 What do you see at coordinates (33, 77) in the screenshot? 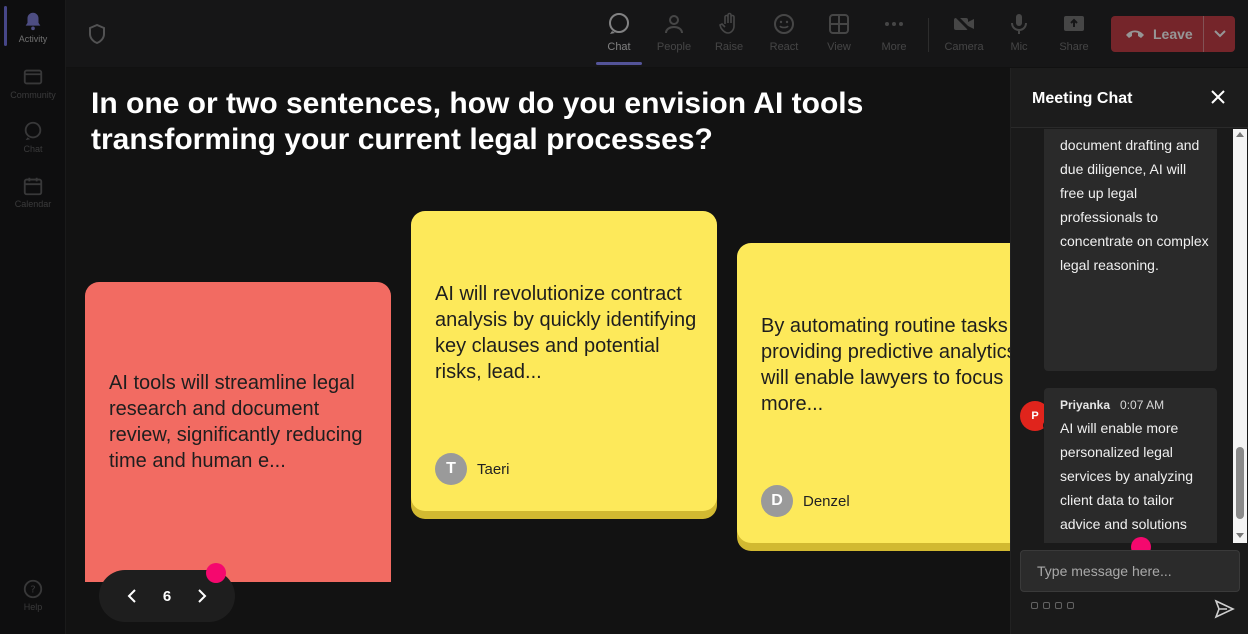
I see `community-icon` at bounding box center [33, 77].